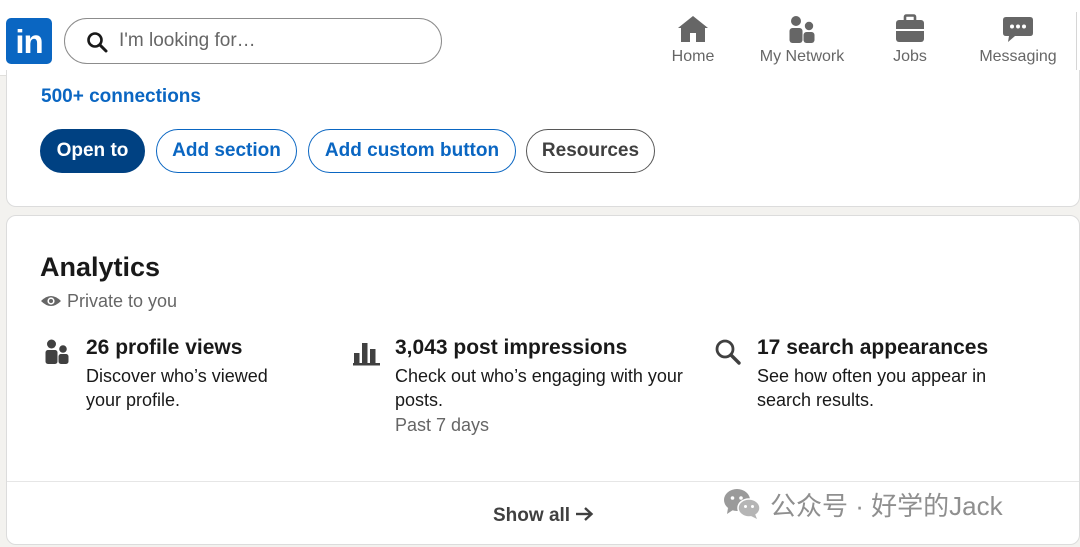 Image resolution: width=1080 pixels, height=547 pixels. Describe the element at coordinates (412, 151) in the screenshot. I see `add-custom-button: Add custom button` at that location.